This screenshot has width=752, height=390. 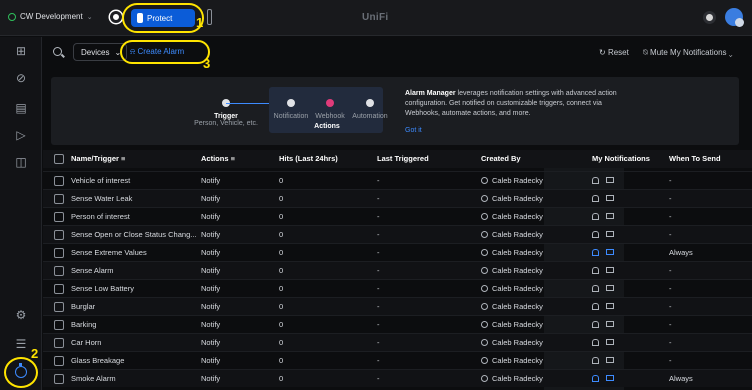 What do you see at coordinates (136, 379) in the screenshot?
I see `alarm-name: Smoke Alarm` at bounding box center [136, 379].